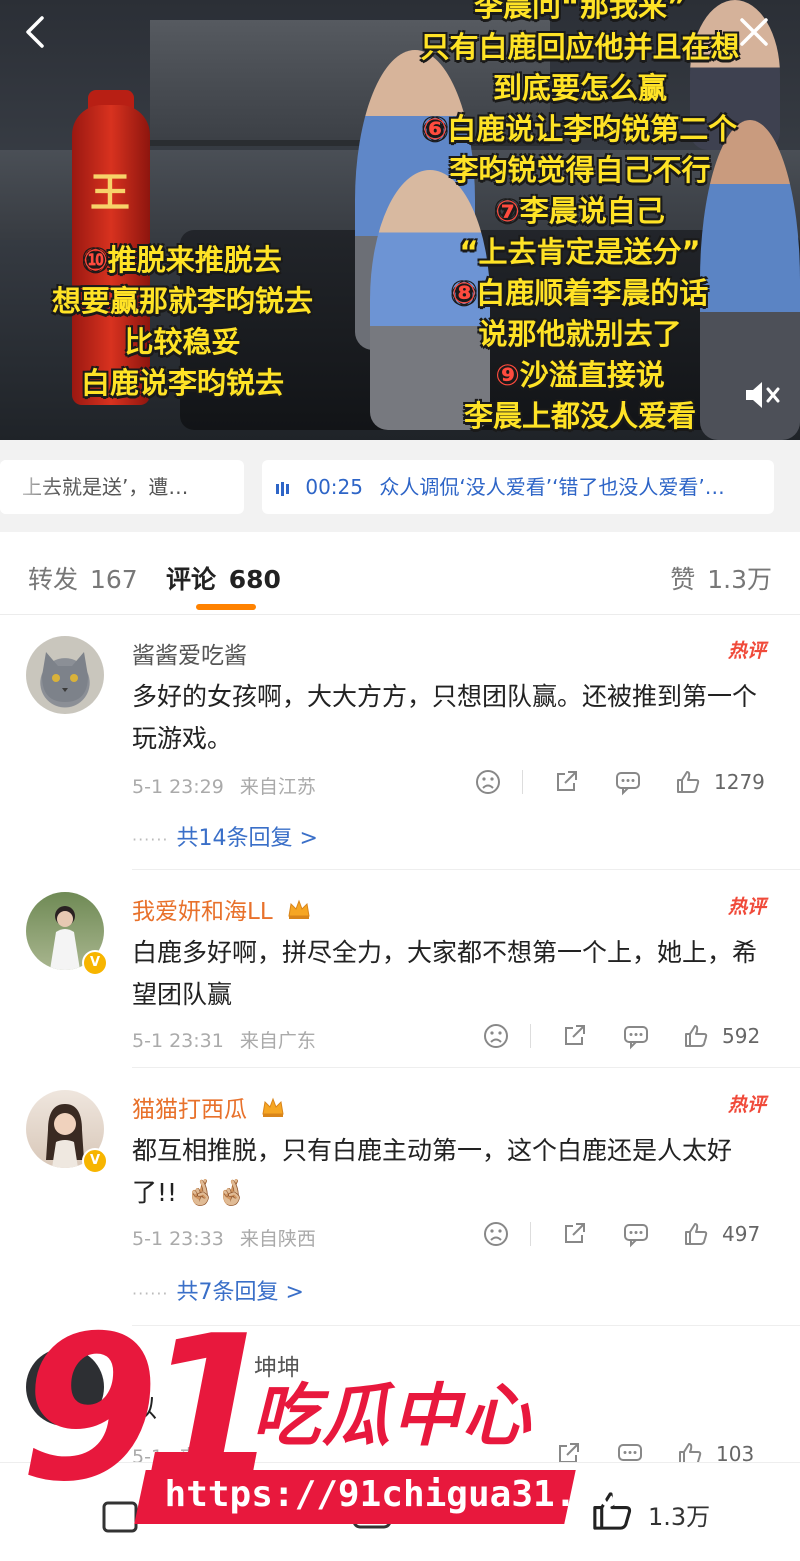 This screenshot has width=800, height=1561. I want to click on like-count: 592, so click(741, 1036).